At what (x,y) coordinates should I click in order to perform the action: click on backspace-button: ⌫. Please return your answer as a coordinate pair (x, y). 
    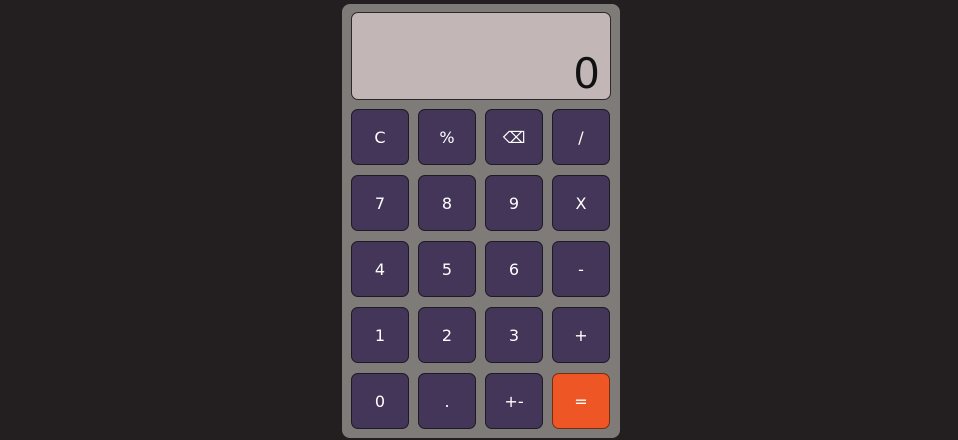
    Looking at the image, I should click on (514, 137).